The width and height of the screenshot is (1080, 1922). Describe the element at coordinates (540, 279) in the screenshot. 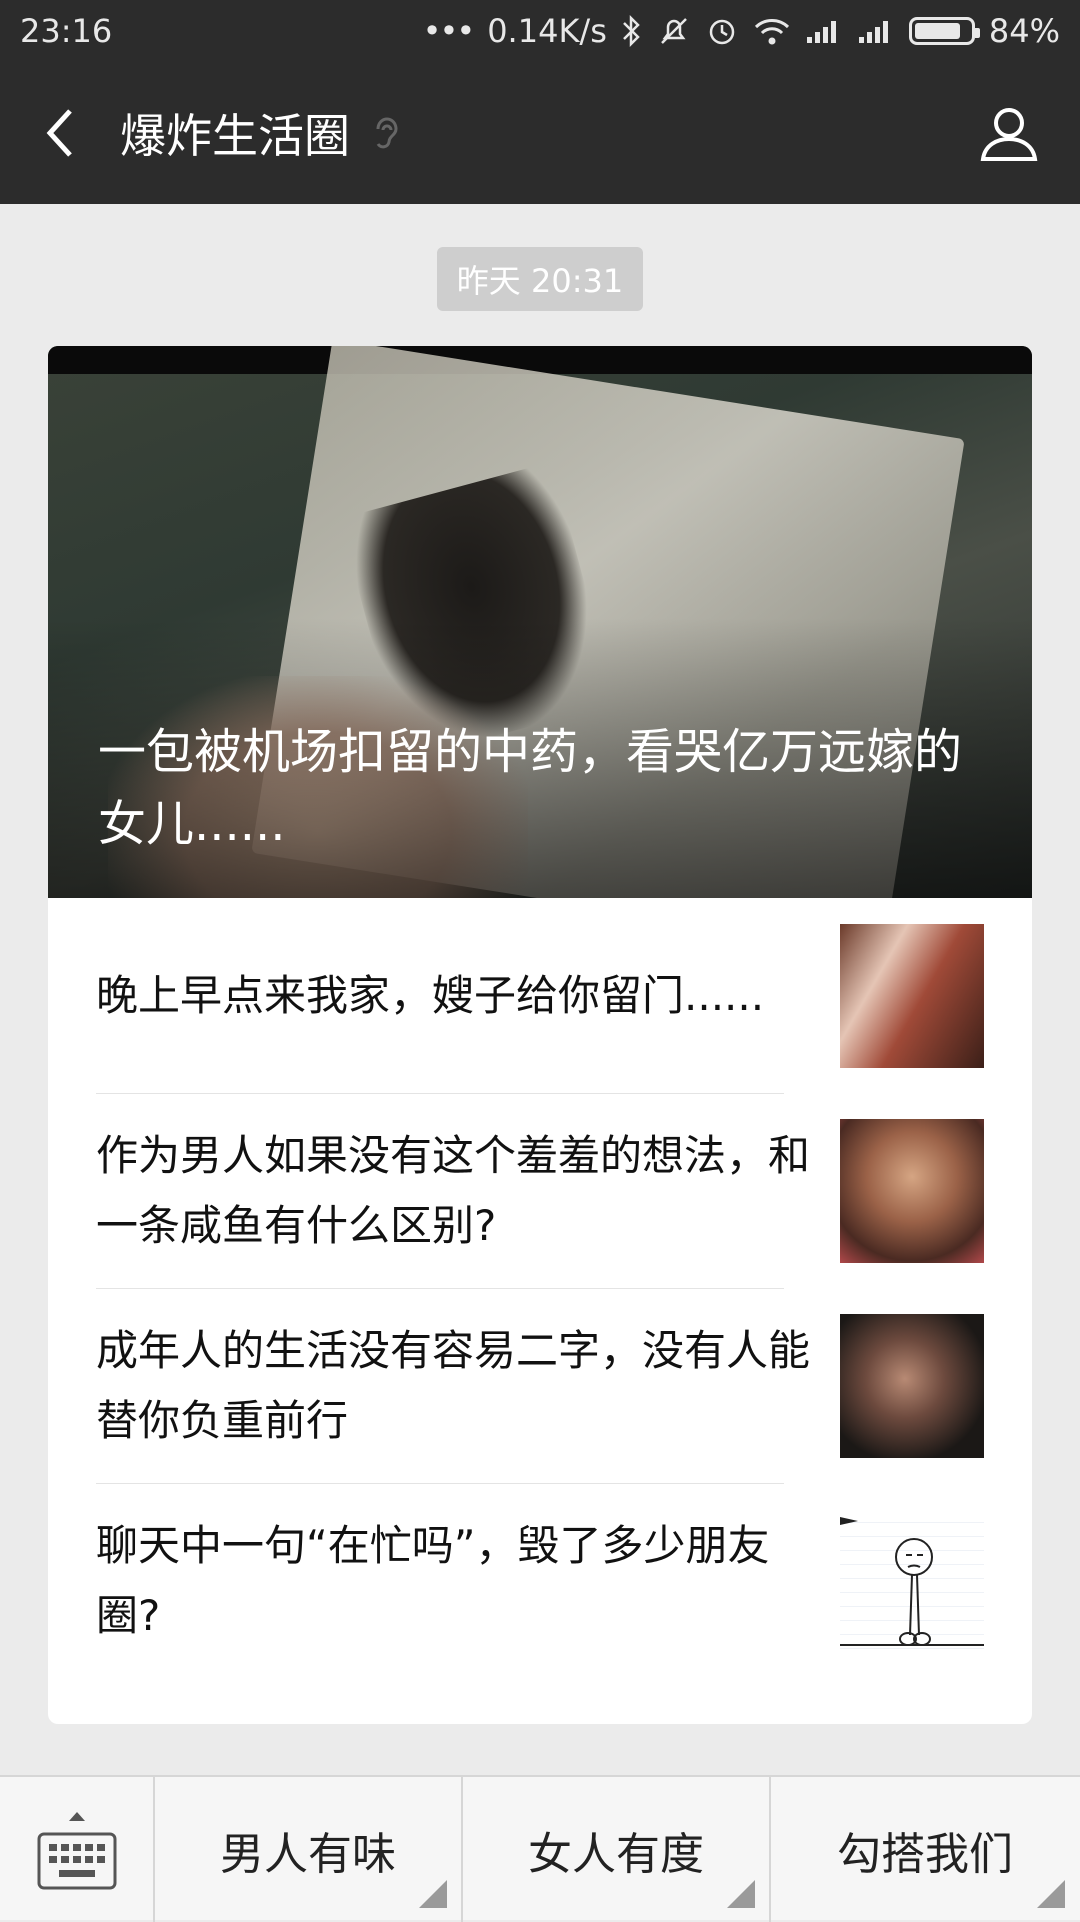

I see `message-timestamp: 昨天 20:31` at that location.